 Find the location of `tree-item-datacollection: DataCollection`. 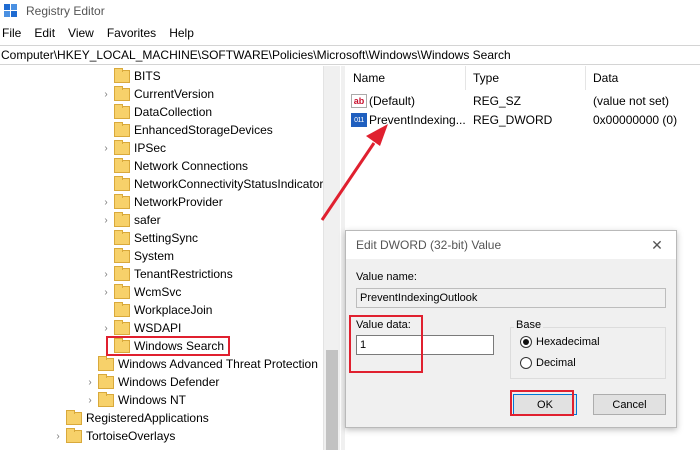

tree-item-datacollection: DataCollection is located at coordinates (156, 112).